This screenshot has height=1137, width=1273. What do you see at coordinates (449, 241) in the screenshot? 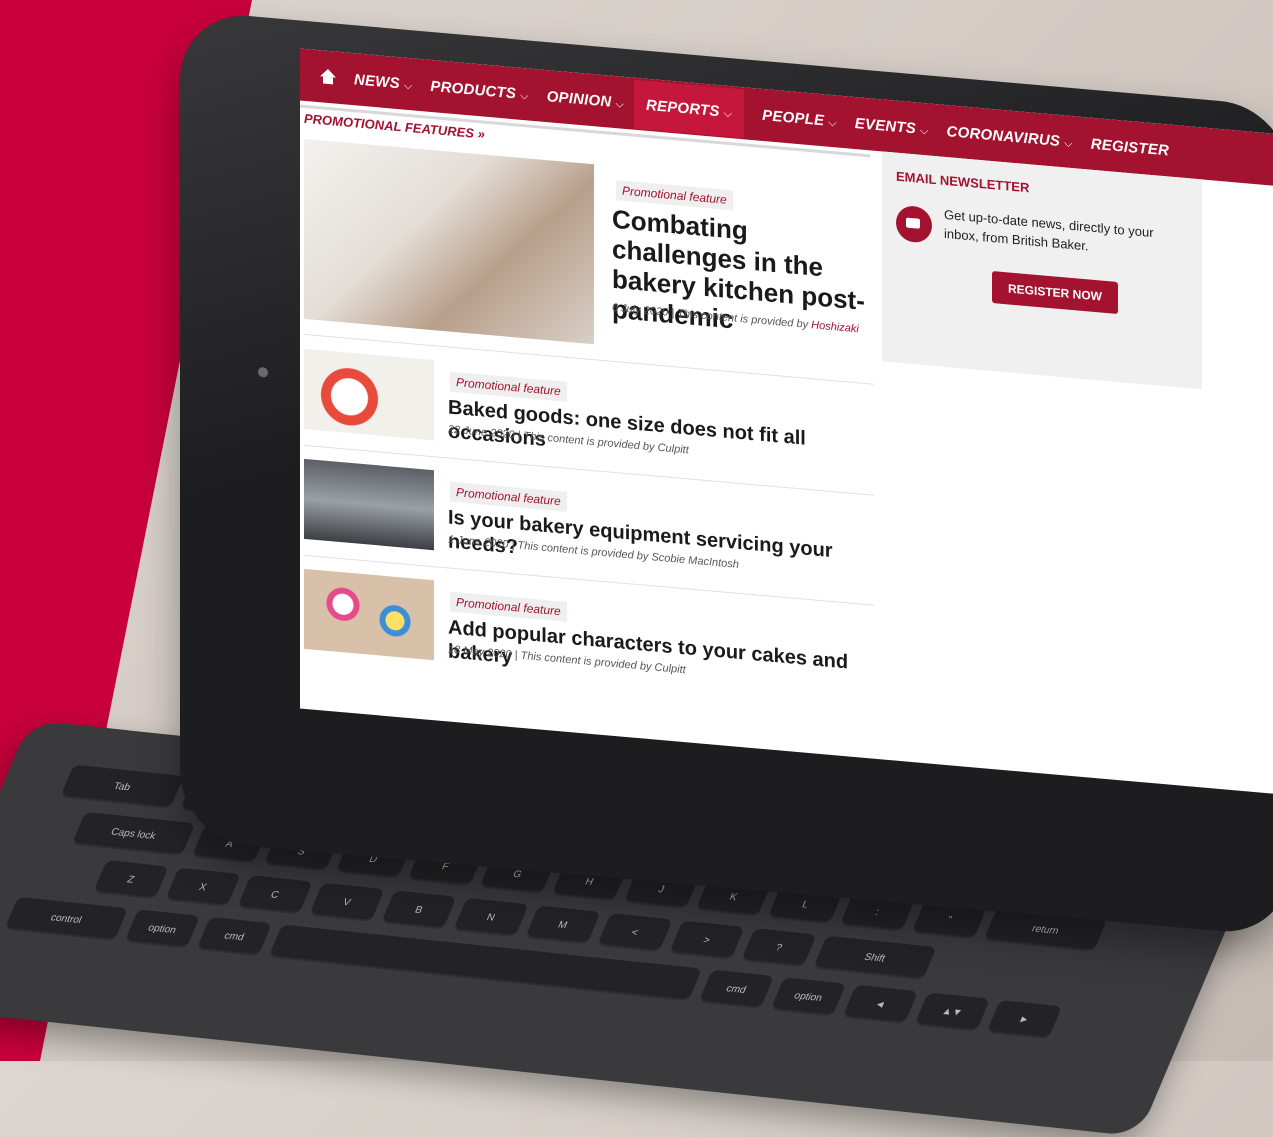
I see `feature-image-chef` at bounding box center [449, 241].